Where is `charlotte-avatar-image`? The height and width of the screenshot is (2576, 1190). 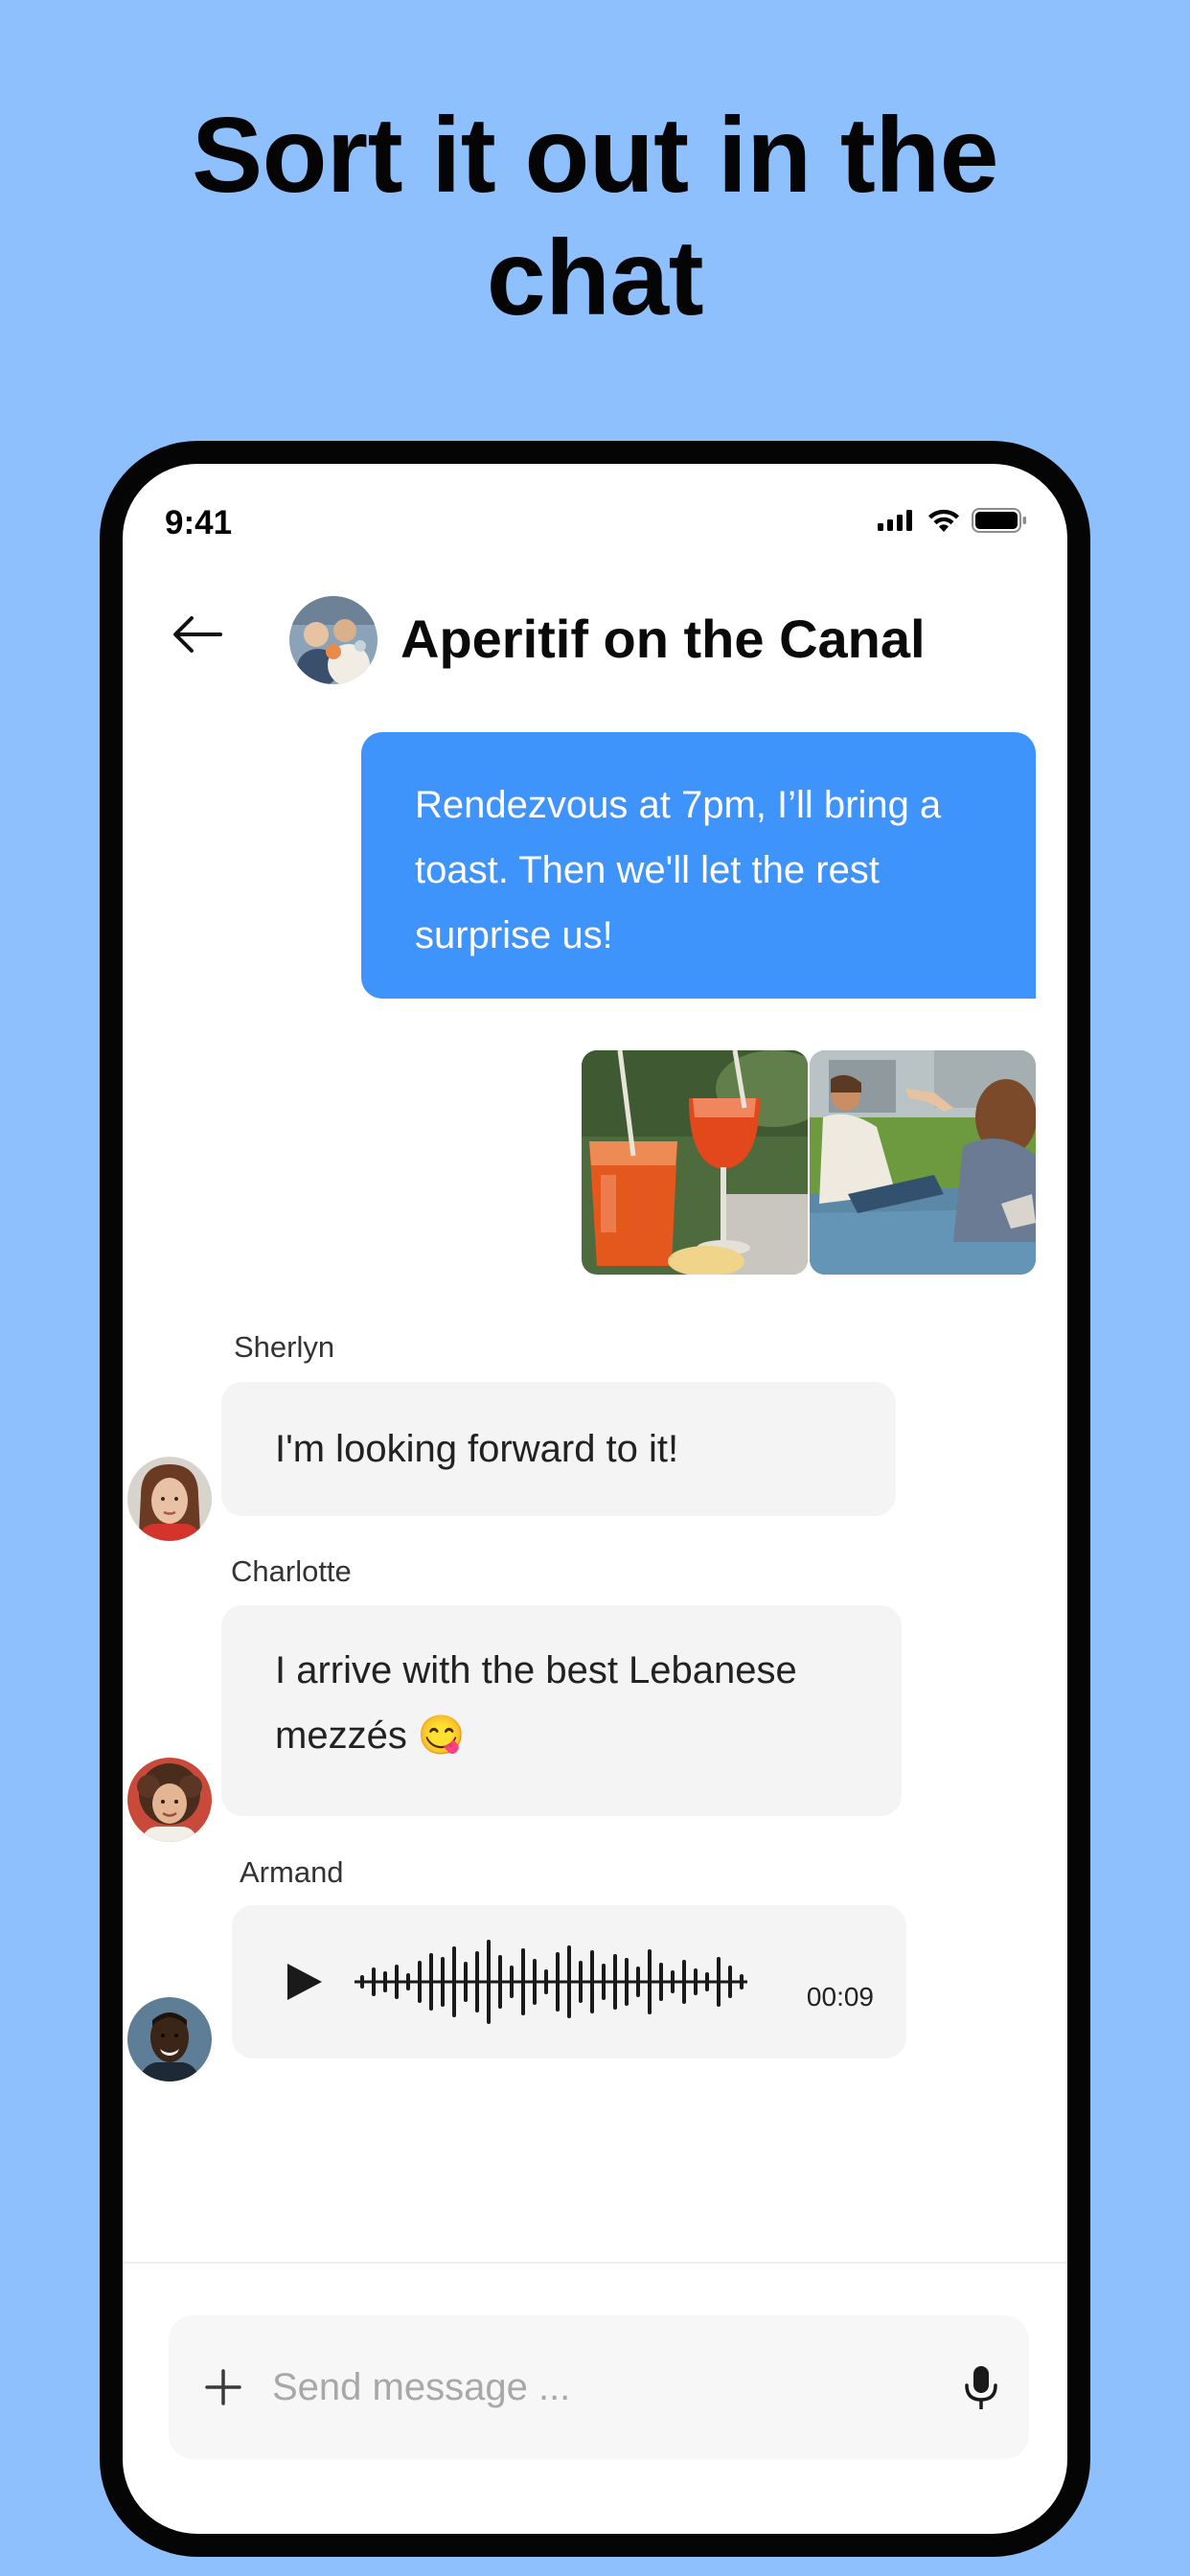 charlotte-avatar-image is located at coordinates (170, 1800).